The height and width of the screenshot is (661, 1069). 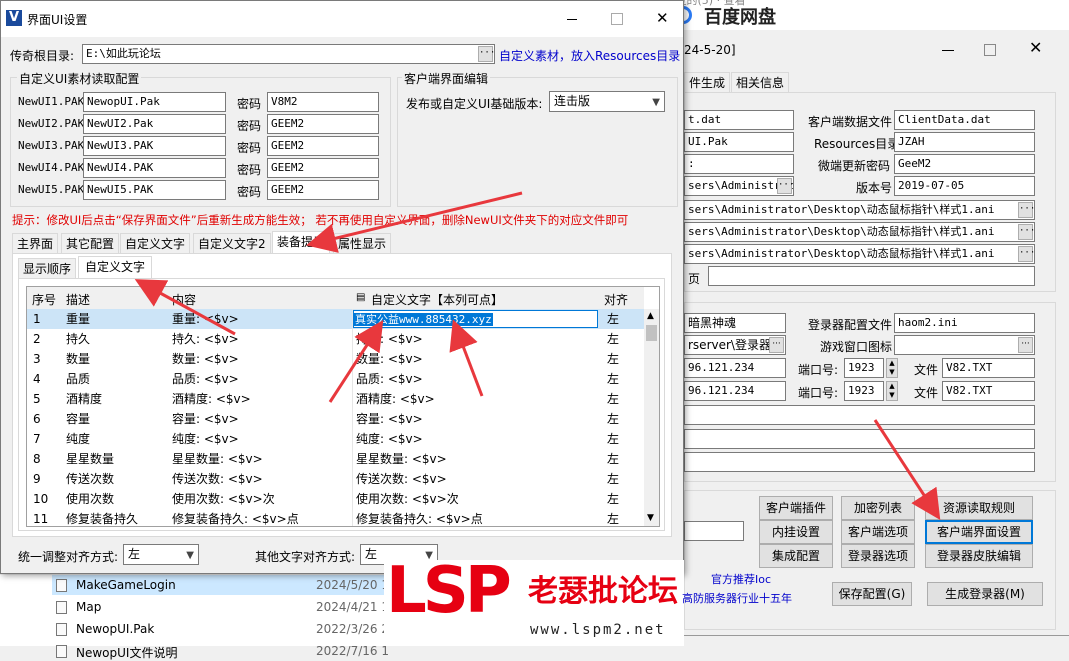 What do you see at coordinates (115, 267) in the screenshot?
I see `subtab-custom-text: 自定义文字` at bounding box center [115, 267].